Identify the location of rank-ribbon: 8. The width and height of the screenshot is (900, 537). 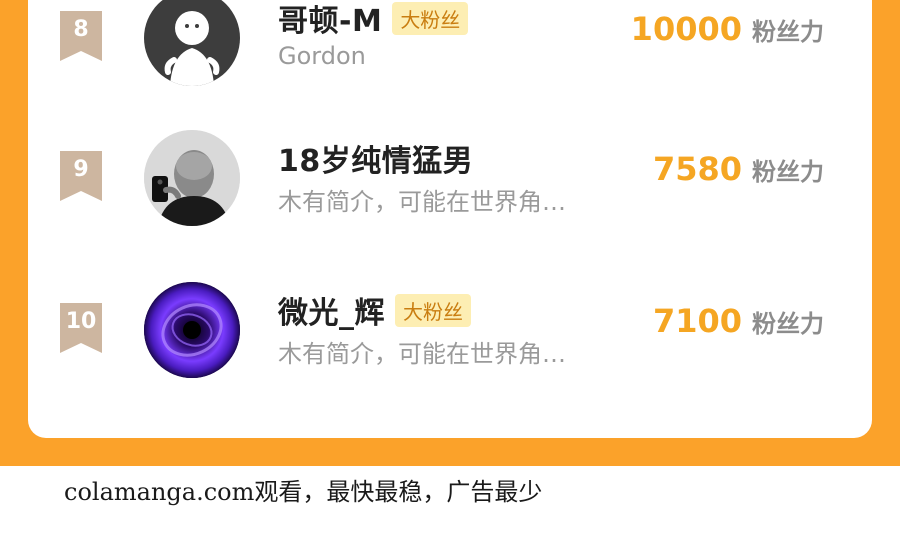
(81, 36).